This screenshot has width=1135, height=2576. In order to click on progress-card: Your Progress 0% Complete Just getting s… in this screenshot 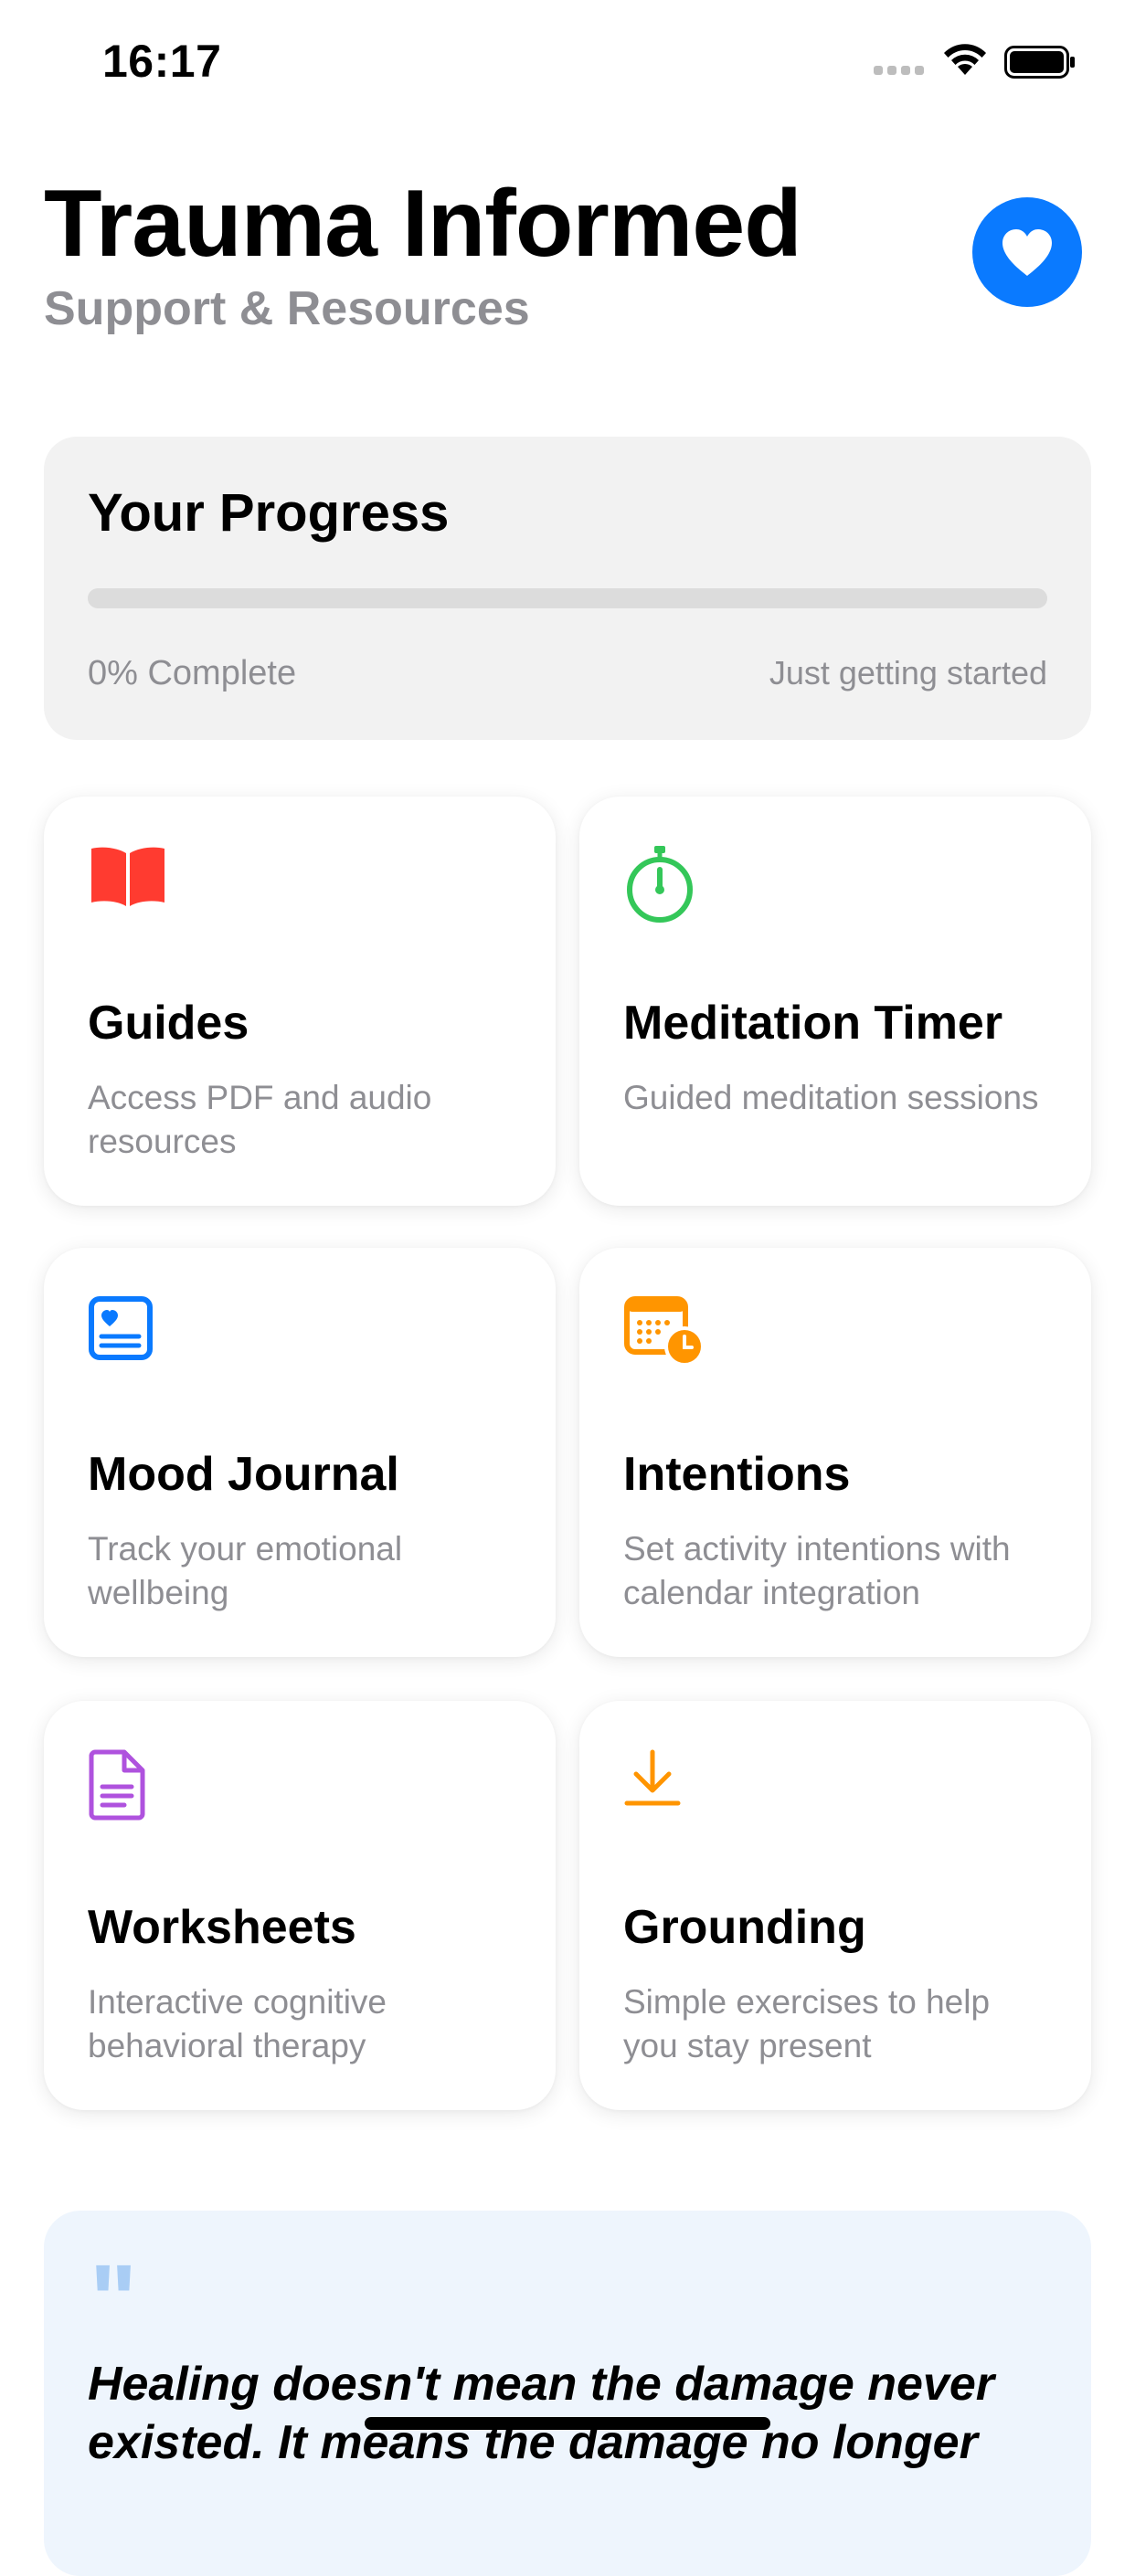, I will do `click(567, 588)`.